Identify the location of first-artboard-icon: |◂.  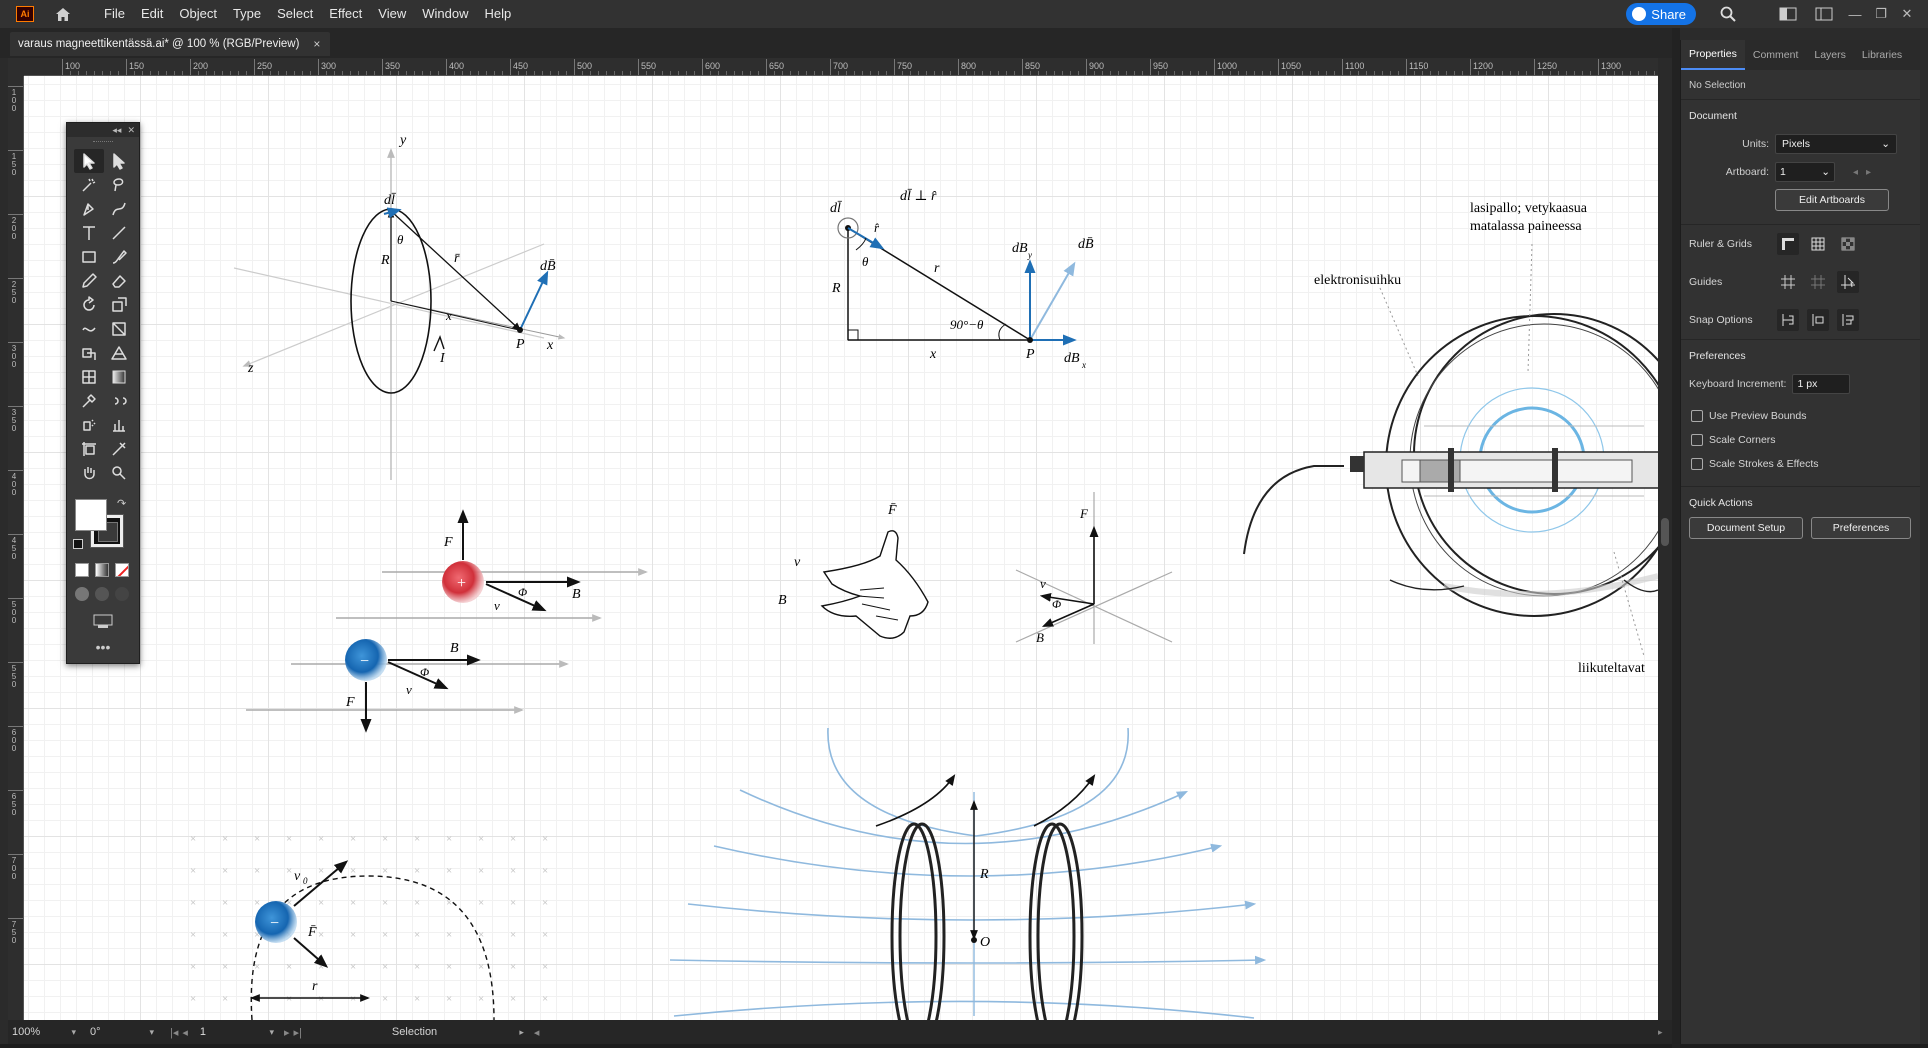
(174, 1032).